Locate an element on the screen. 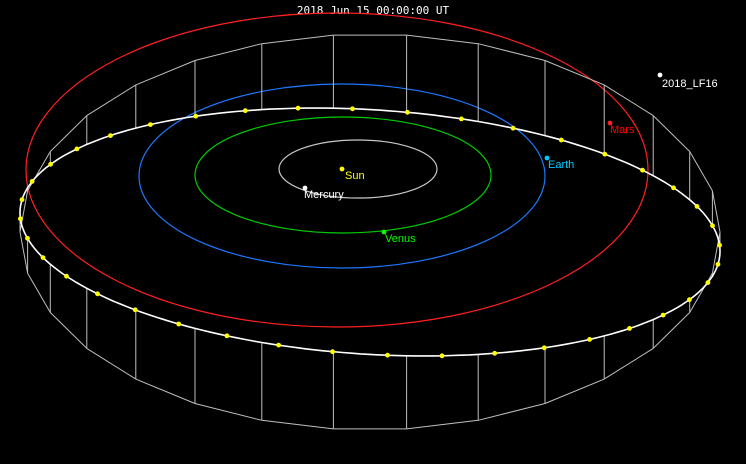 This screenshot has height=464, width=746. earth-label: Earth is located at coordinates (561, 165).